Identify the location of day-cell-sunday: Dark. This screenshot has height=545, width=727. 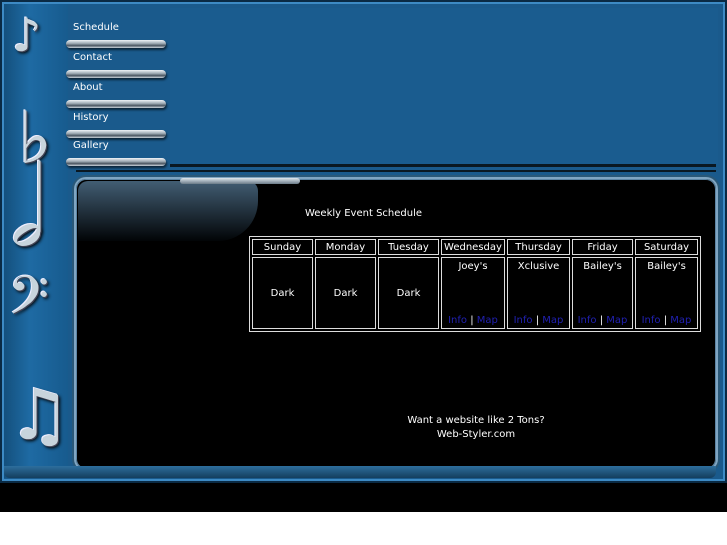
(282, 293).